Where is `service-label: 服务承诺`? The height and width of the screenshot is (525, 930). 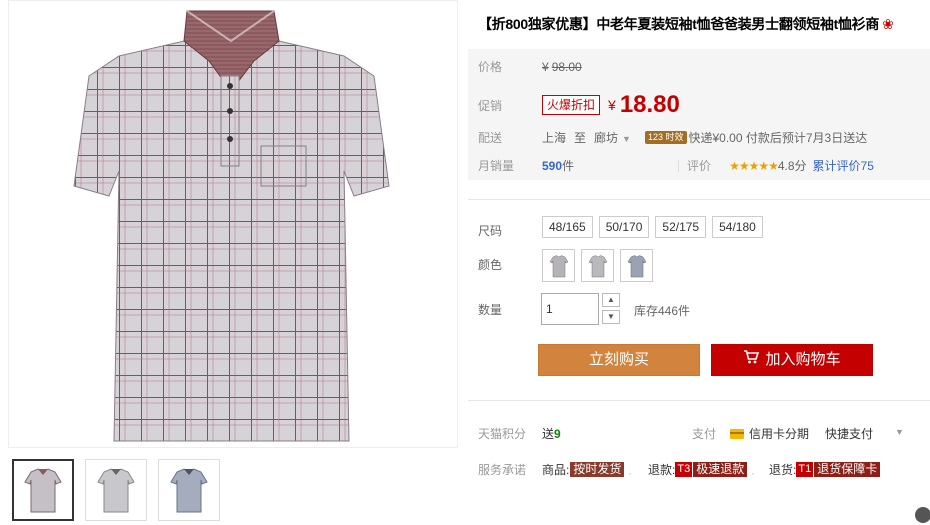 service-label: 服务承诺 is located at coordinates (502, 470).